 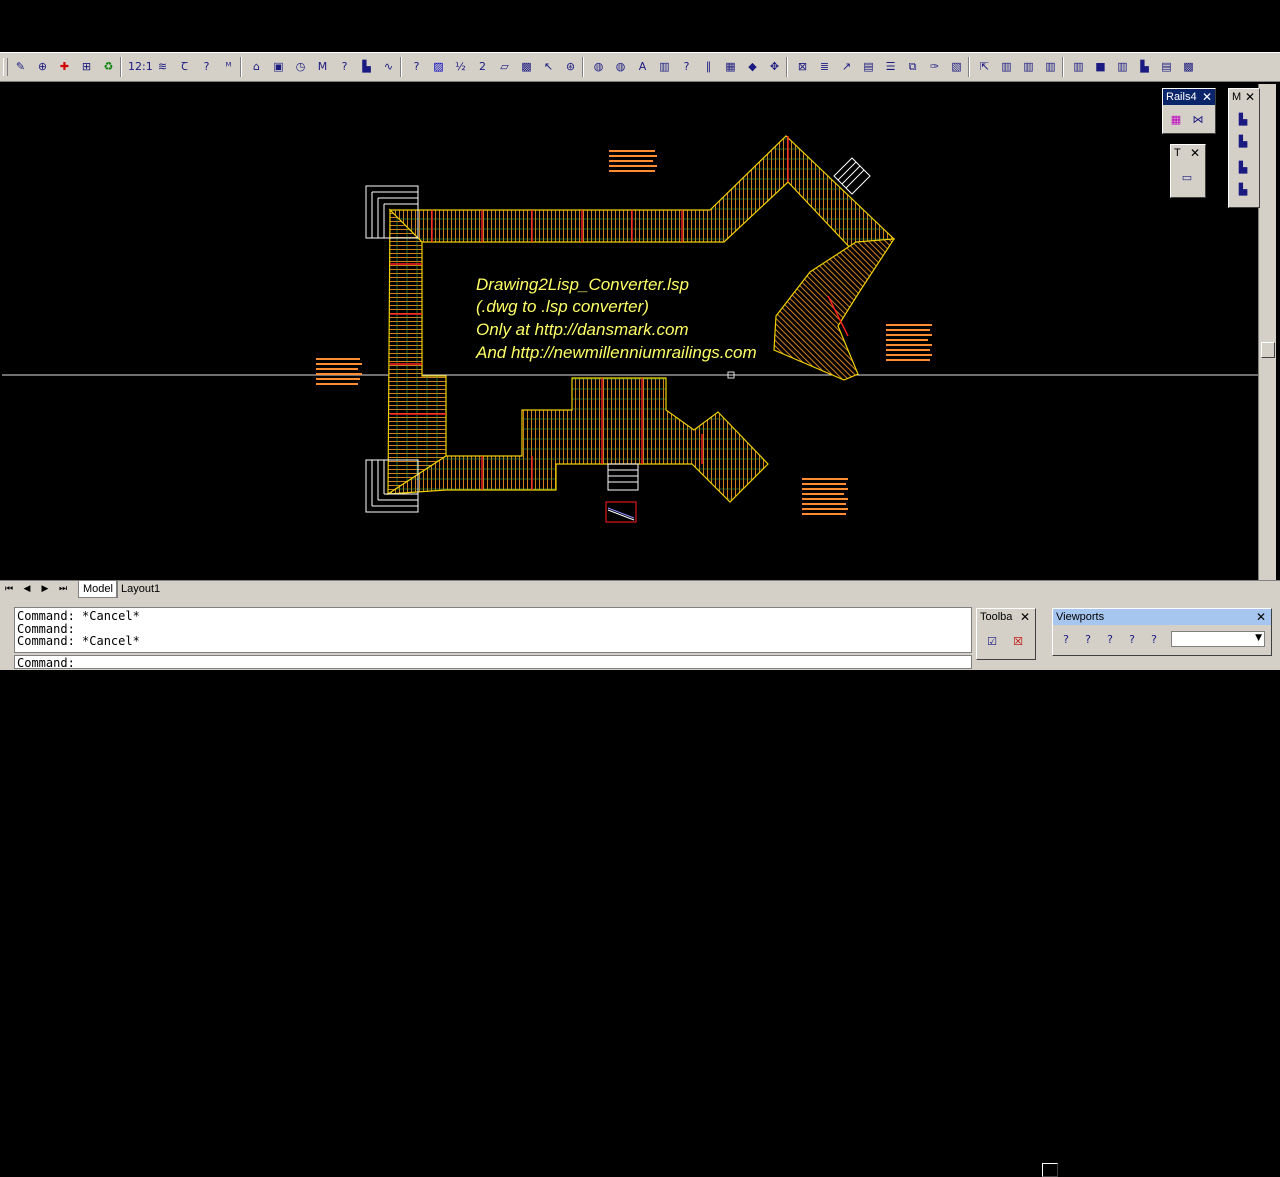 What do you see at coordinates (570, 66) in the screenshot?
I see `orbit-icon: ⊛` at bounding box center [570, 66].